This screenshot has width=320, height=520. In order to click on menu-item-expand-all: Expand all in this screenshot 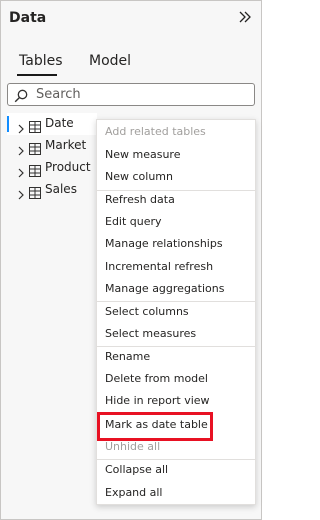, I will do `click(180, 493)`.